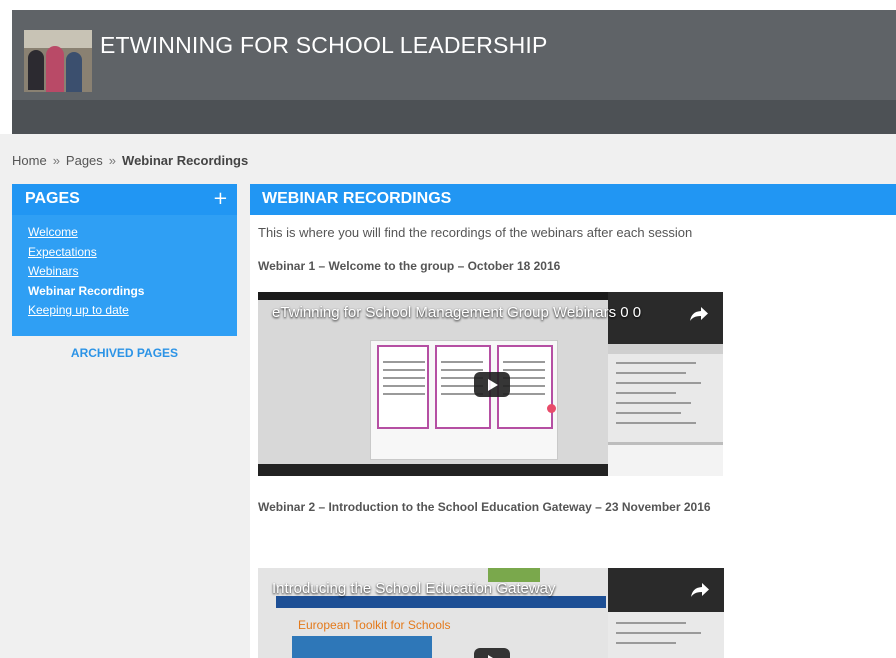  I want to click on sidebar-item-webinars: Webinars, so click(132, 272).